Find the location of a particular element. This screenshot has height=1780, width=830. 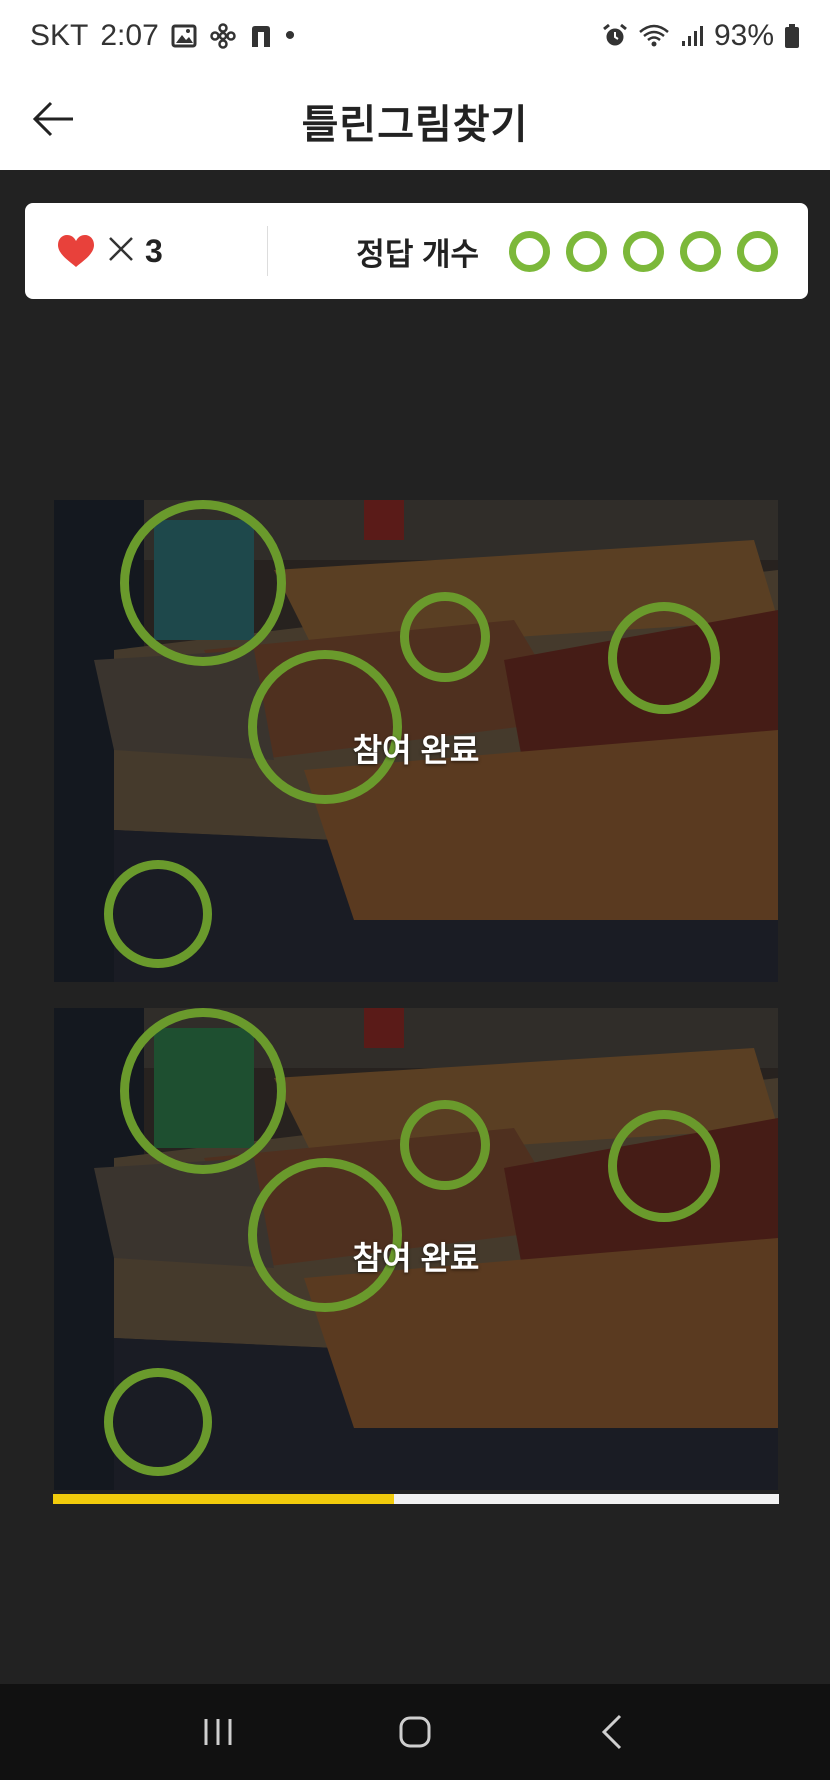

page-title: 틀린그림찾기 is located at coordinates (415, 125).